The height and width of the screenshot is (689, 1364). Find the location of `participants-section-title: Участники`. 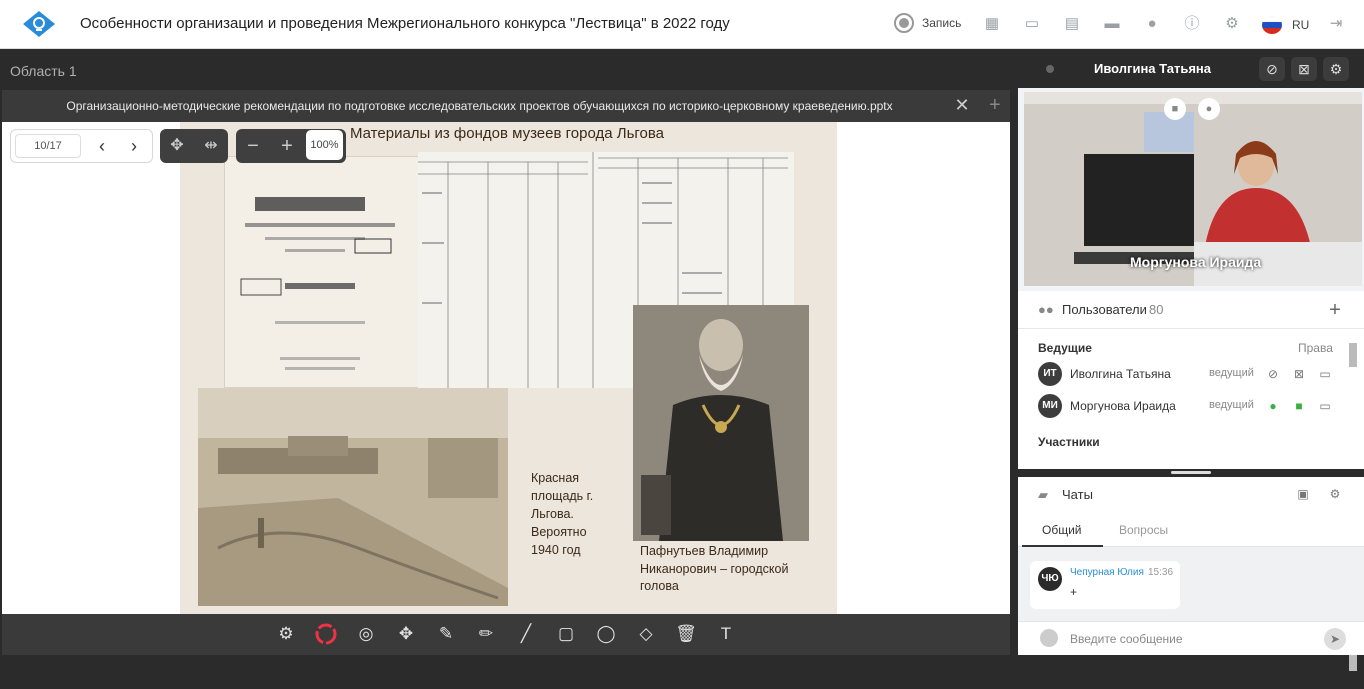

participants-section-title: Участники is located at coordinates (1069, 442).